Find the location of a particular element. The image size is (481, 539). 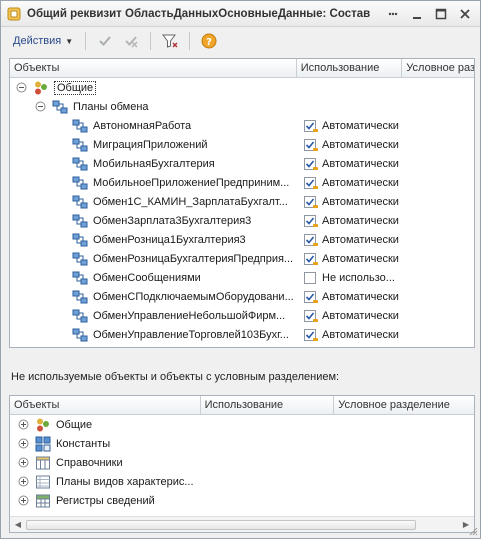

scroll-thumb is located at coordinates (221, 524).